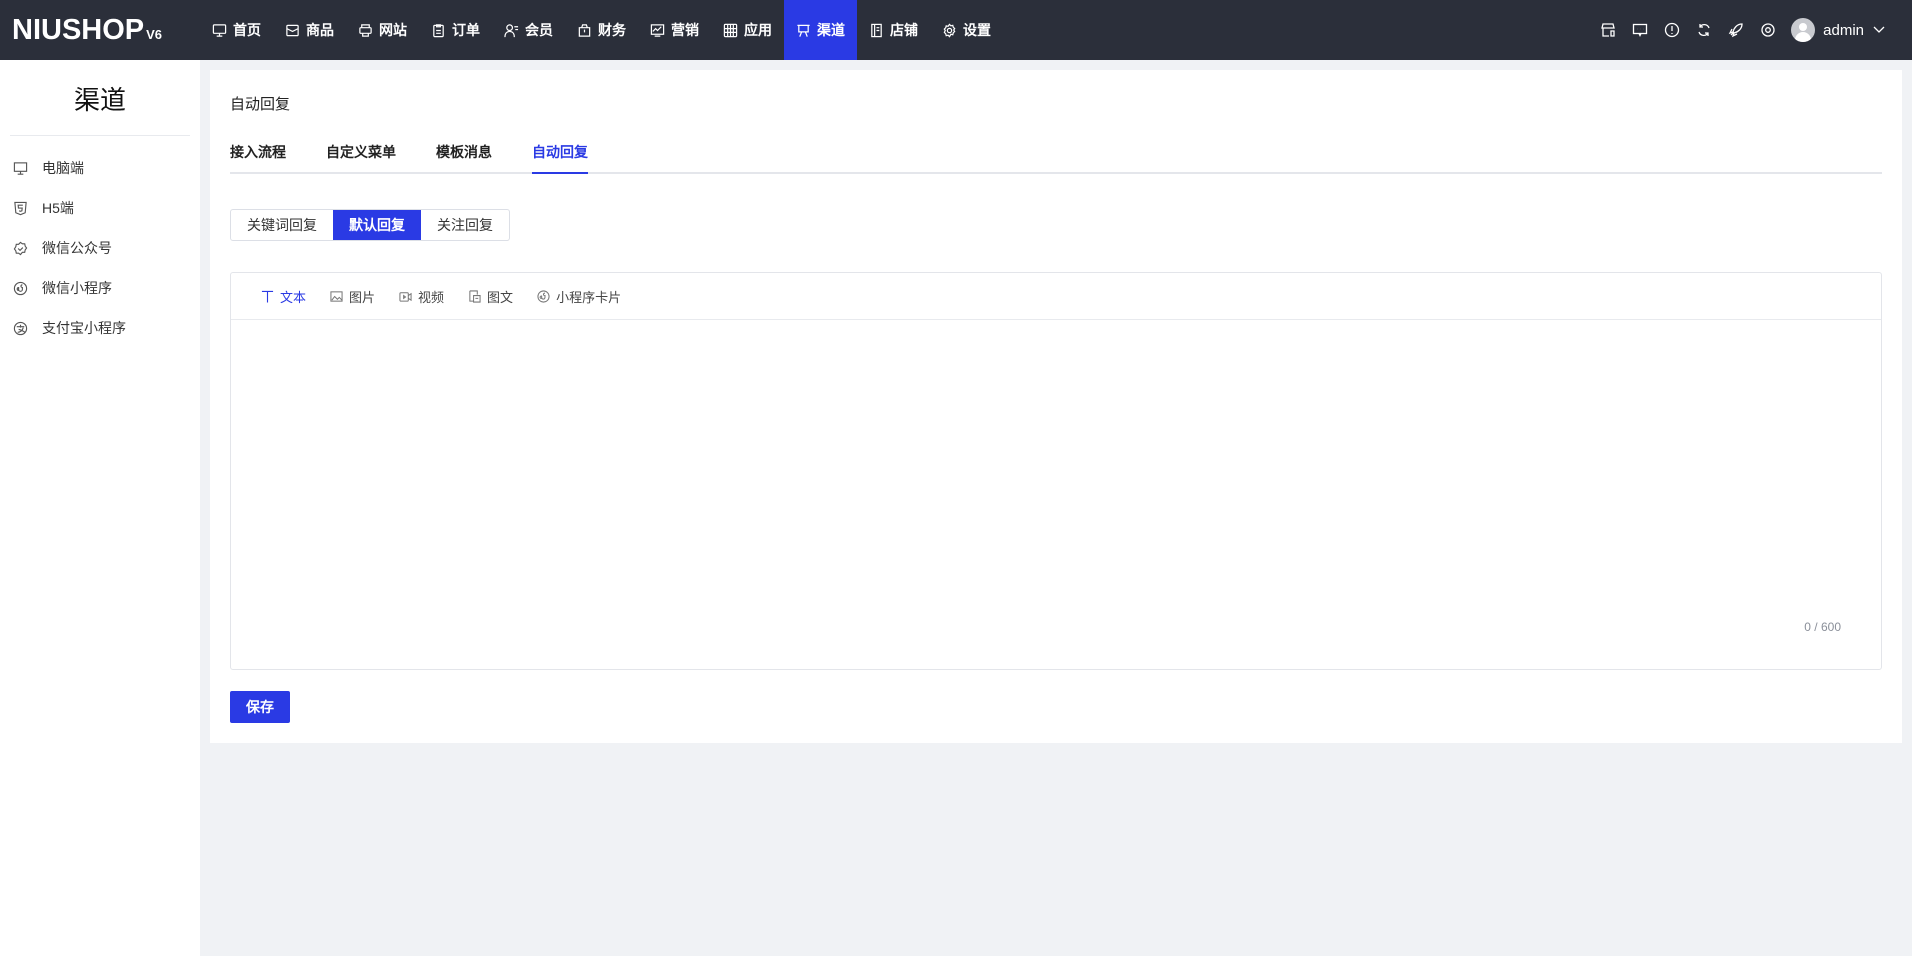 The width and height of the screenshot is (1912, 956). I want to click on nav-finance: 财务, so click(601, 30).